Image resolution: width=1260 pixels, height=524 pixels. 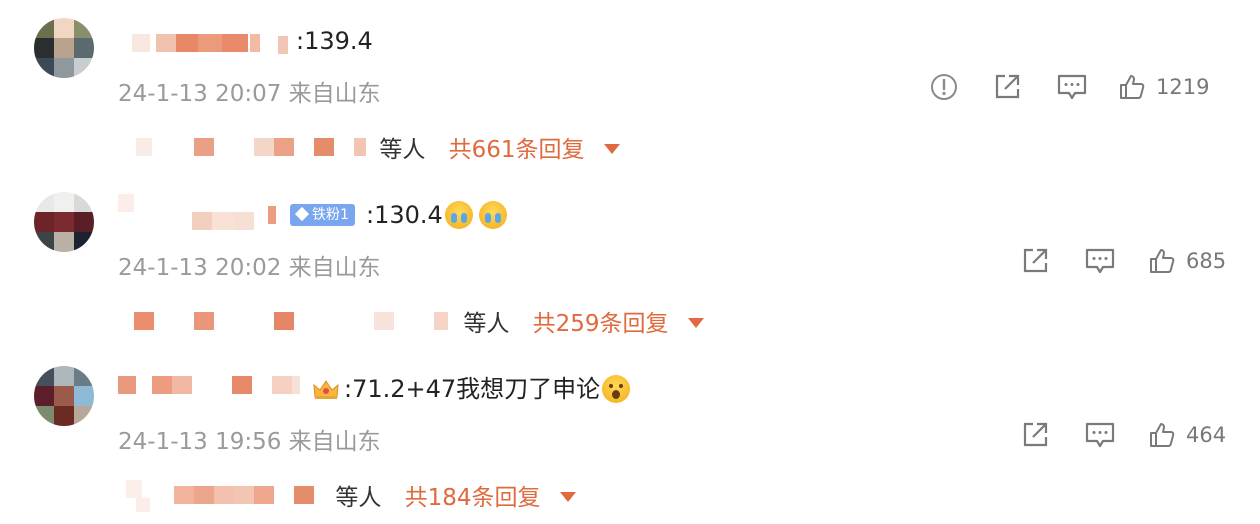 I want to click on username-line: :139.4, so click(x=618, y=41).